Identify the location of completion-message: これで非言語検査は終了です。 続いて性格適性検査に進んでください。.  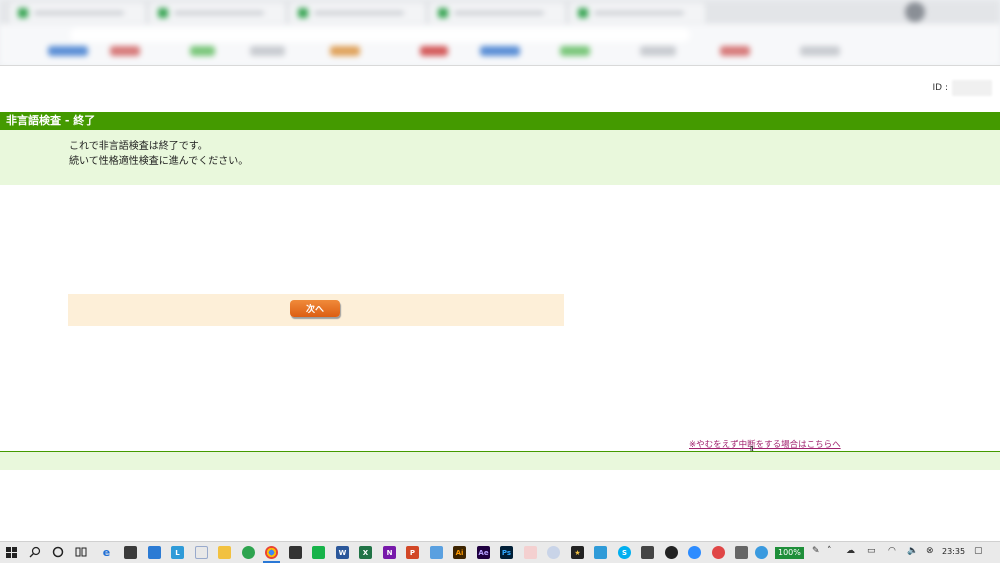
(500, 157).